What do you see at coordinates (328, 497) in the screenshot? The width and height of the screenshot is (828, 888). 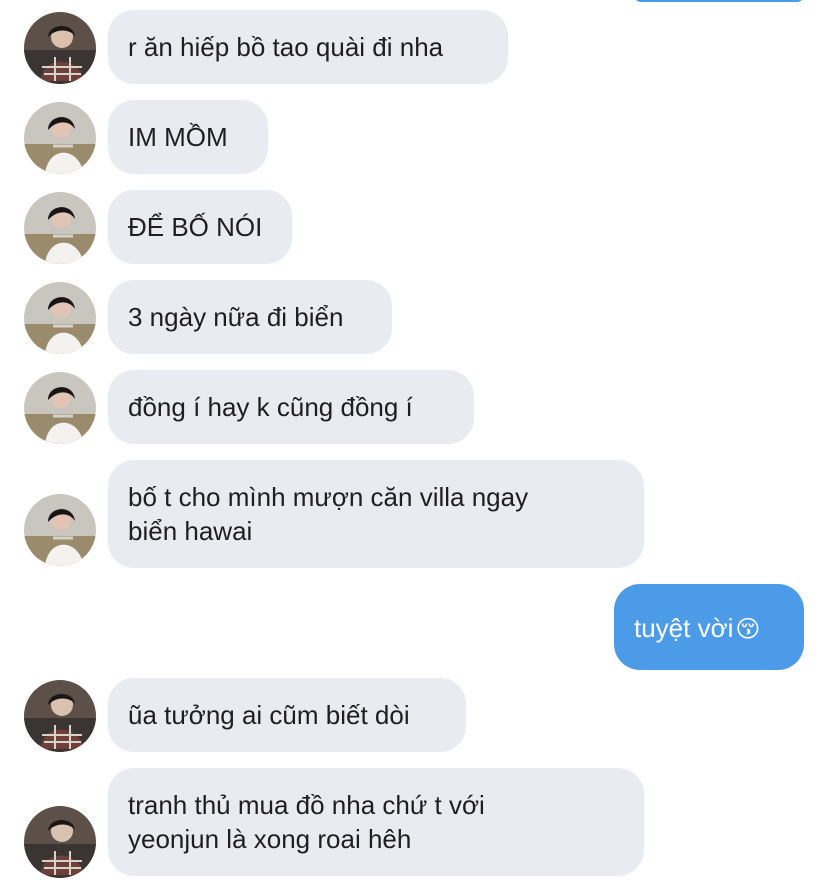 I see `message-text-line: bố t cho mình mượn căn villa ngay` at bounding box center [328, 497].